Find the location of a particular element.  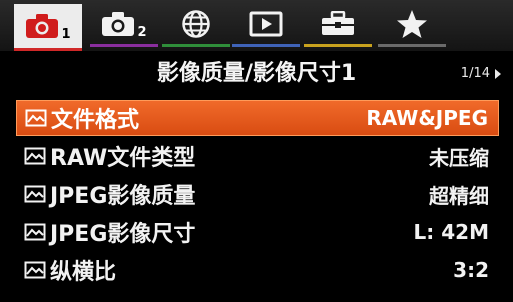

menu-item-jpeg-quality: JPEG影像质量 超精细 is located at coordinates (257, 194).